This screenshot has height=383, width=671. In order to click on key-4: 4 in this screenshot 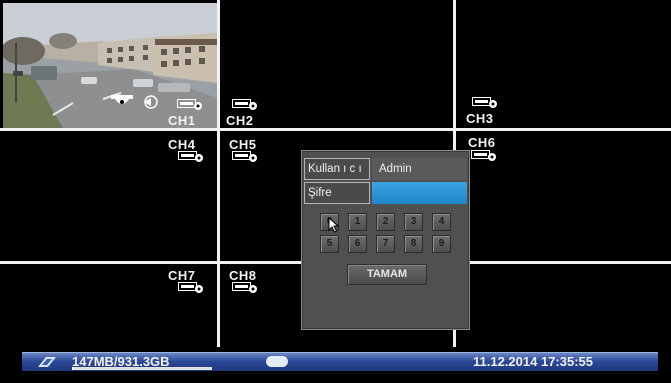, I will do `click(441, 222)`.